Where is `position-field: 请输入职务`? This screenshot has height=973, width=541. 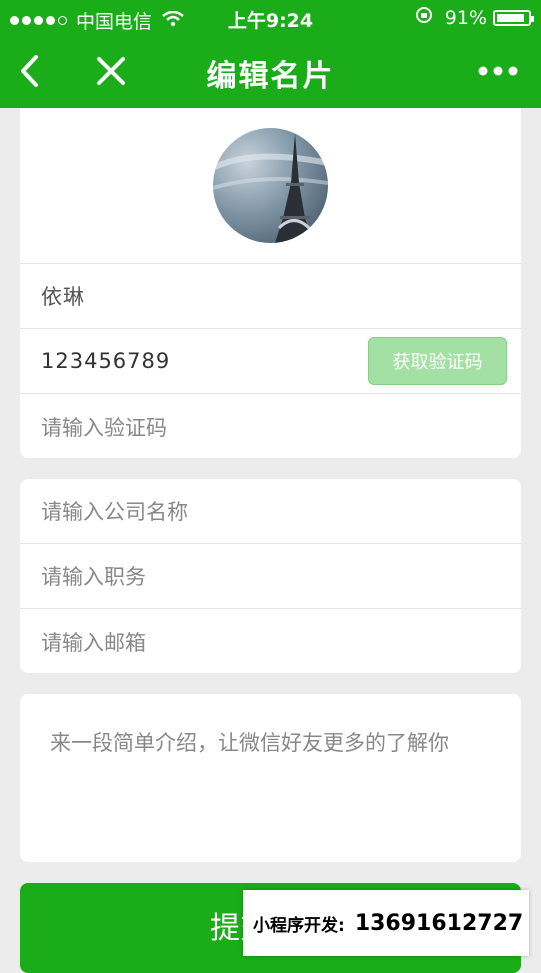 position-field: 请输入职务 is located at coordinates (270, 576).